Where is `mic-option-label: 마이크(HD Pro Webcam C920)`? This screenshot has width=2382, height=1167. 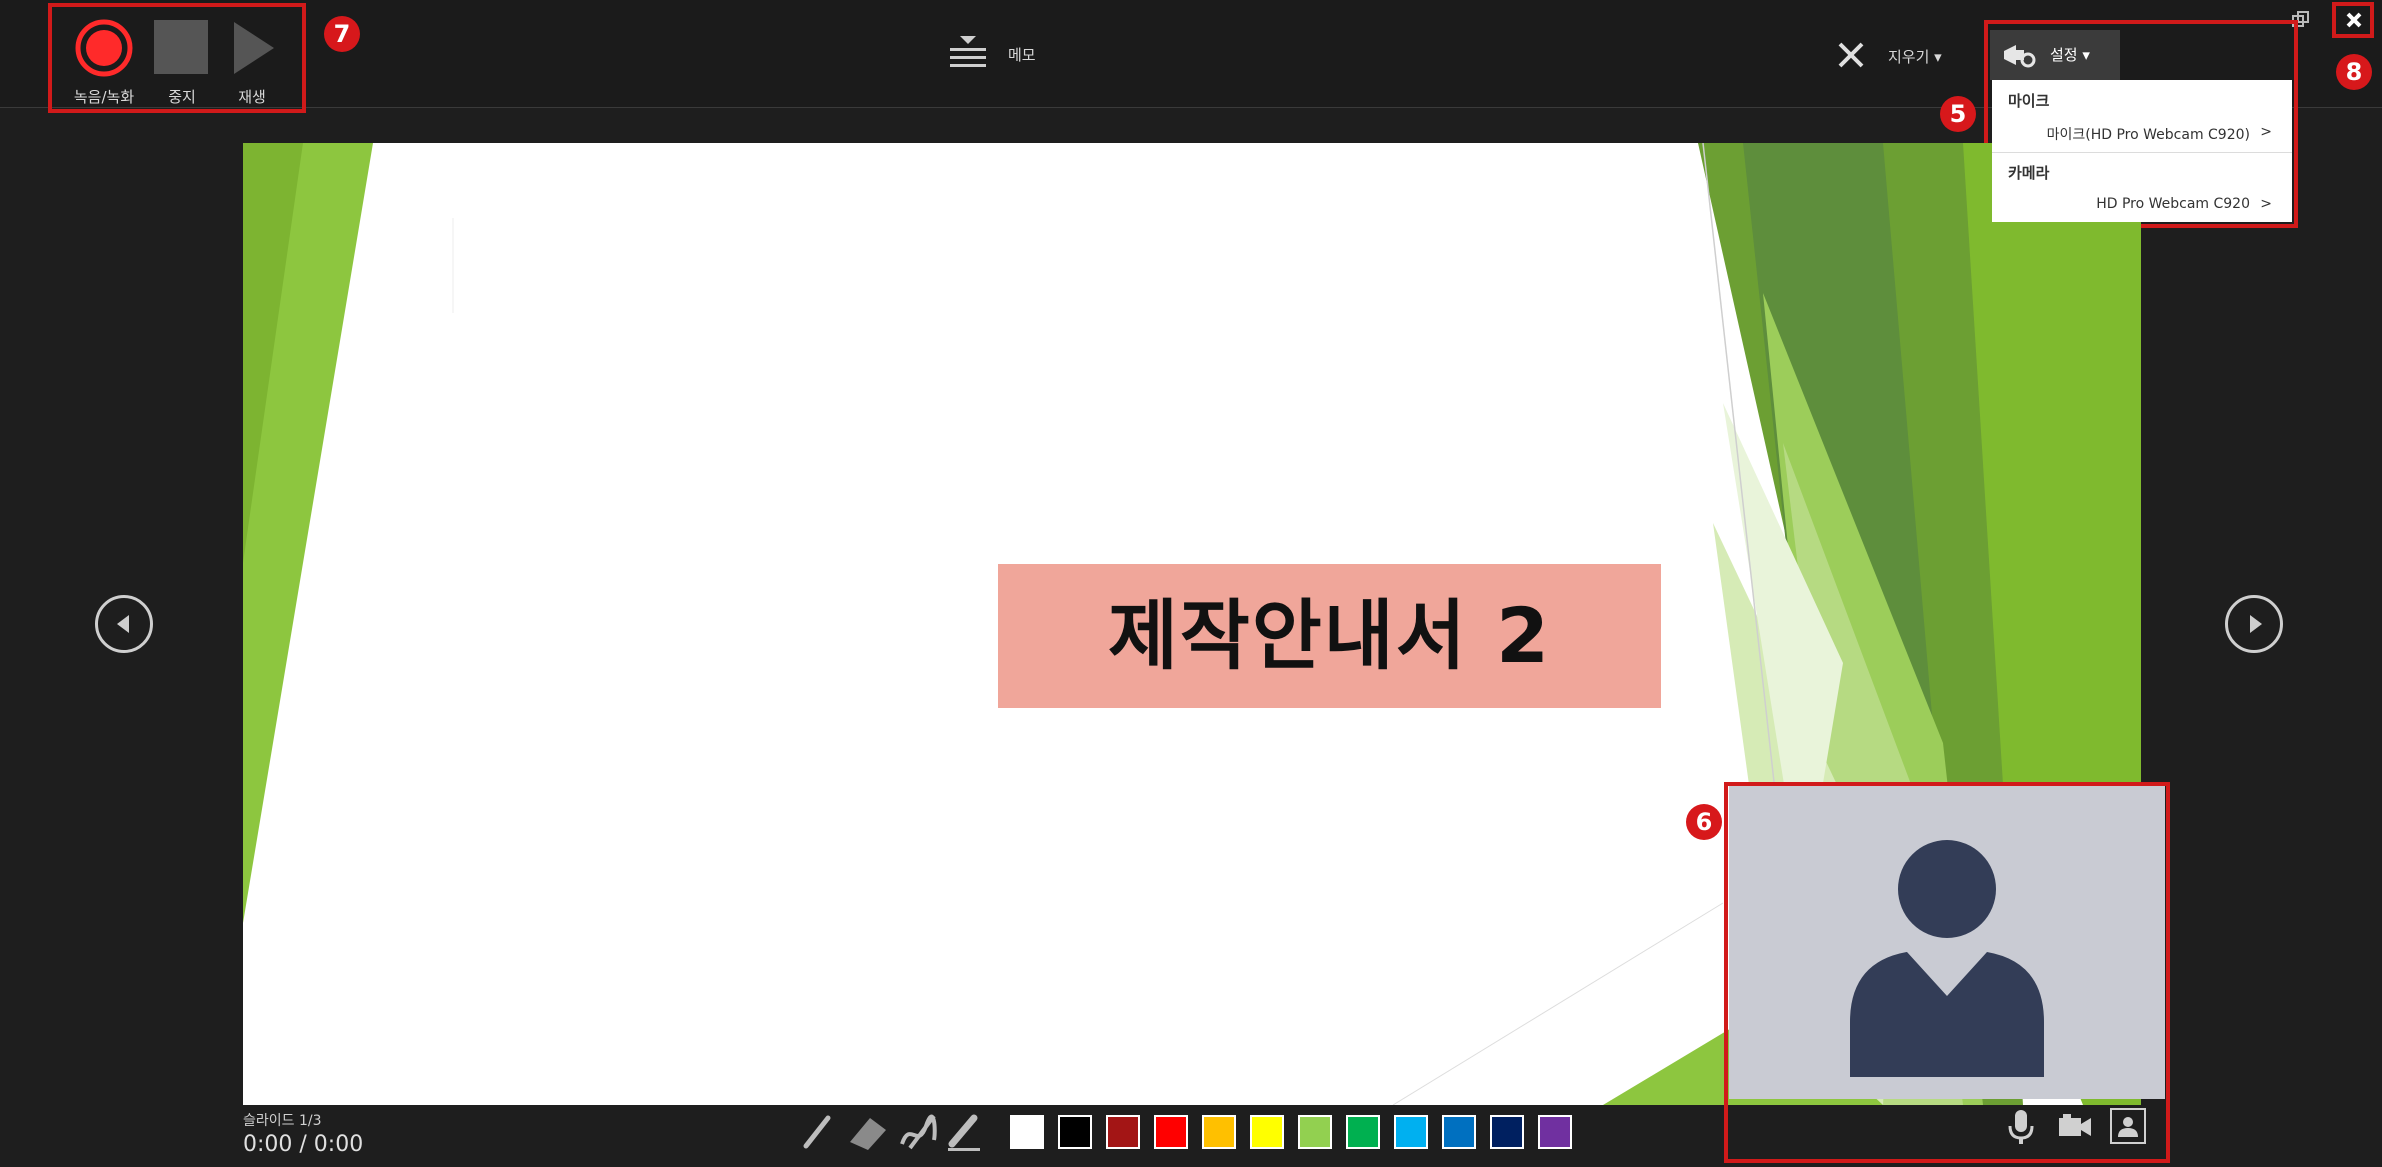
mic-option-label: 마이크(HD Pro Webcam C920) is located at coordinates (2148, 135).